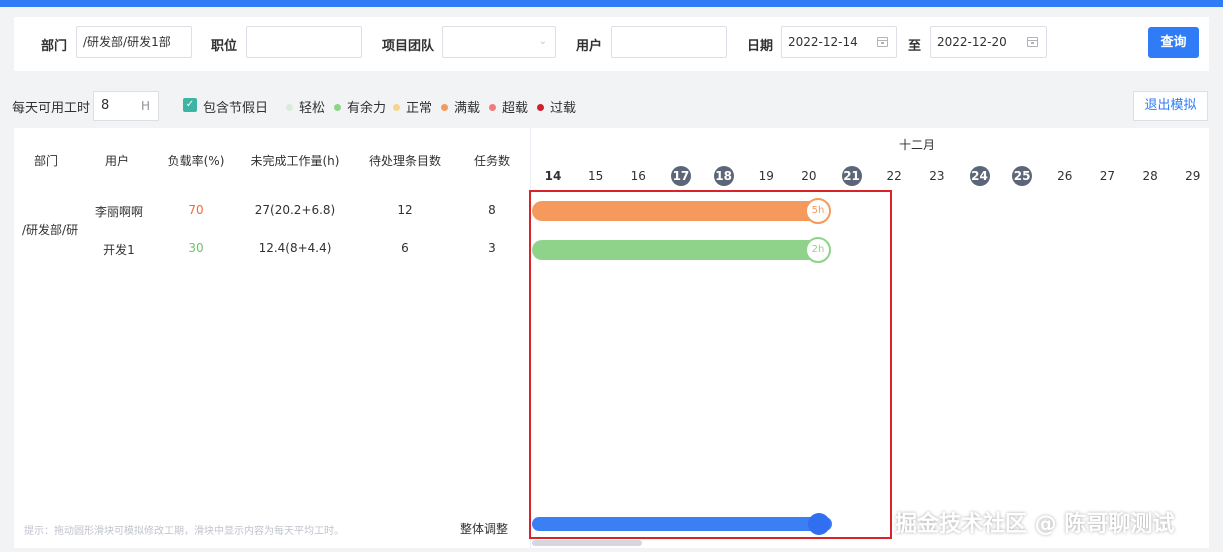 Image resolution: width=1223 pixels, height=552 pixels. Describe the element at coordinates (823, 42) in the screenshot. I see `date-from-value: 2022-12-14` at that location.